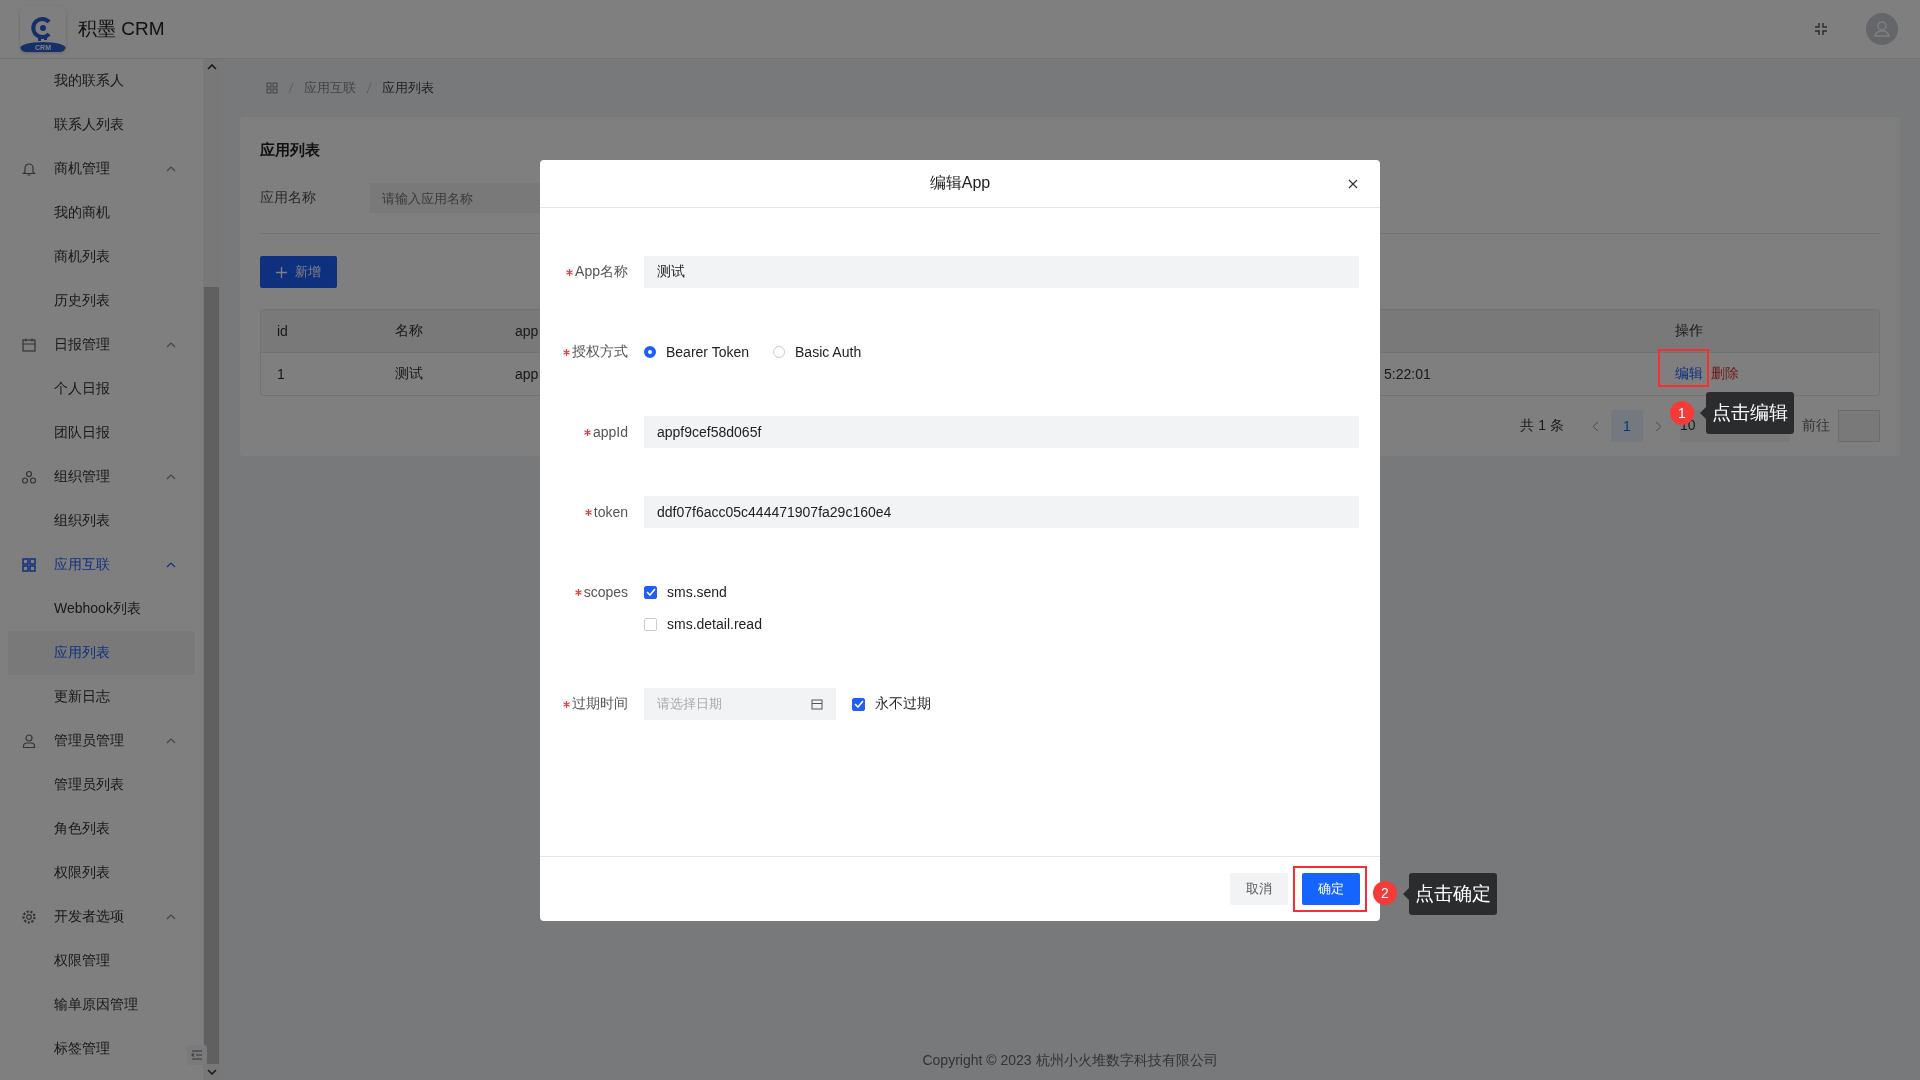 The image size is (1920, 1080). Describe the element at coordinates (101, 213) in the screenshot. I see `menu-item: 我的商机` at that location.